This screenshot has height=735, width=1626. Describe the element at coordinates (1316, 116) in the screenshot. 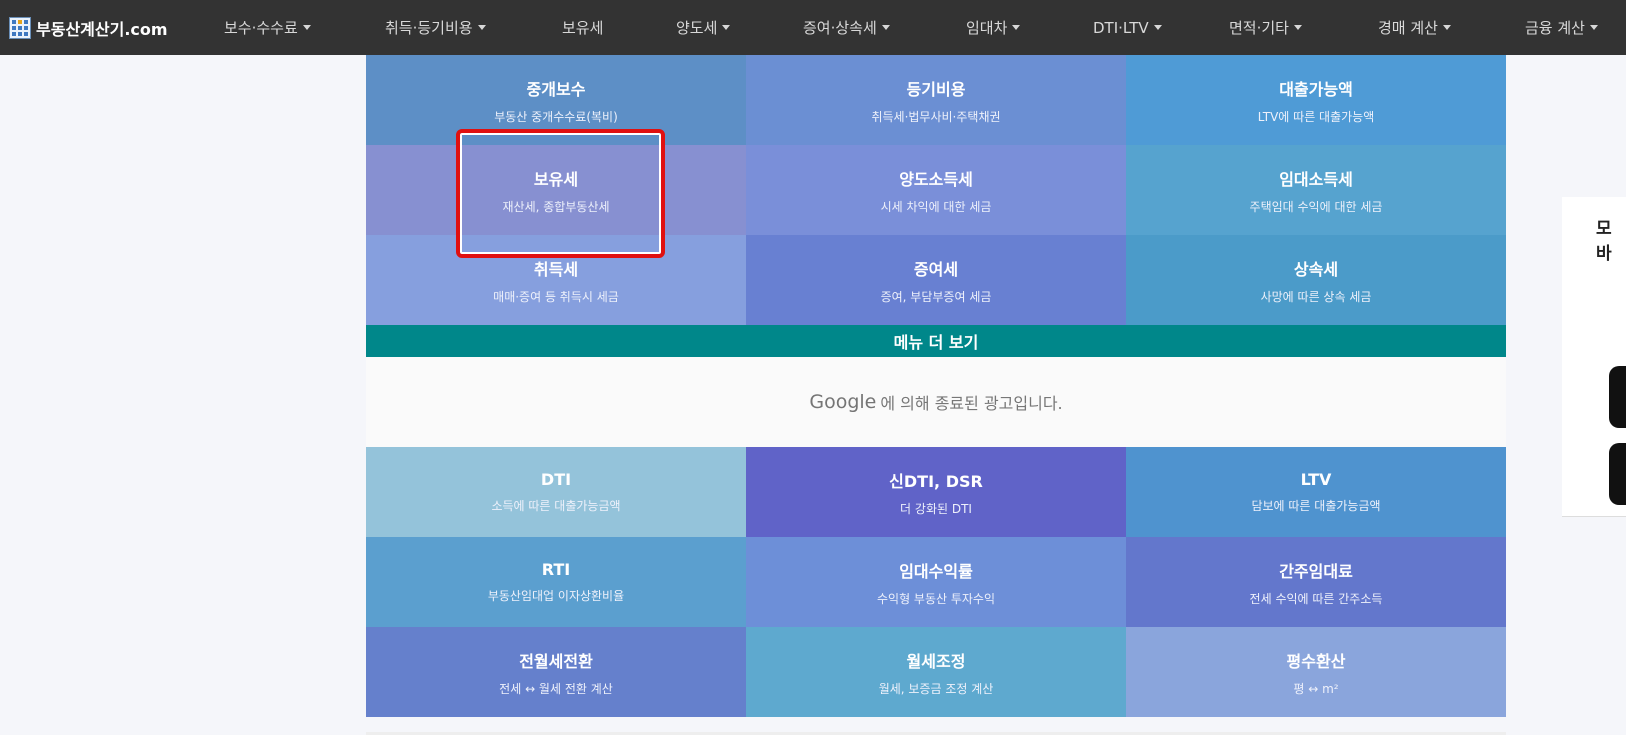

I see `tile-subtitle: LTV에 따른 대출가능액` at that location.